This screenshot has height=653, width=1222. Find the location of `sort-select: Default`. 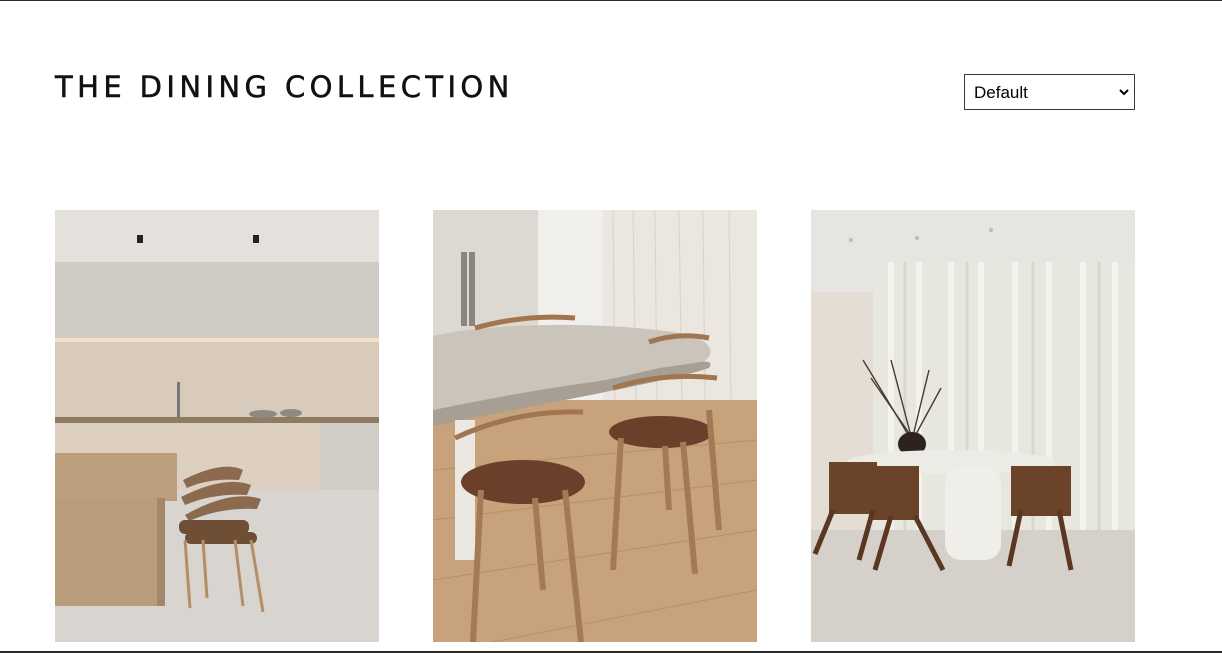

sort-select: Default is located at coordinates (1049, 92).